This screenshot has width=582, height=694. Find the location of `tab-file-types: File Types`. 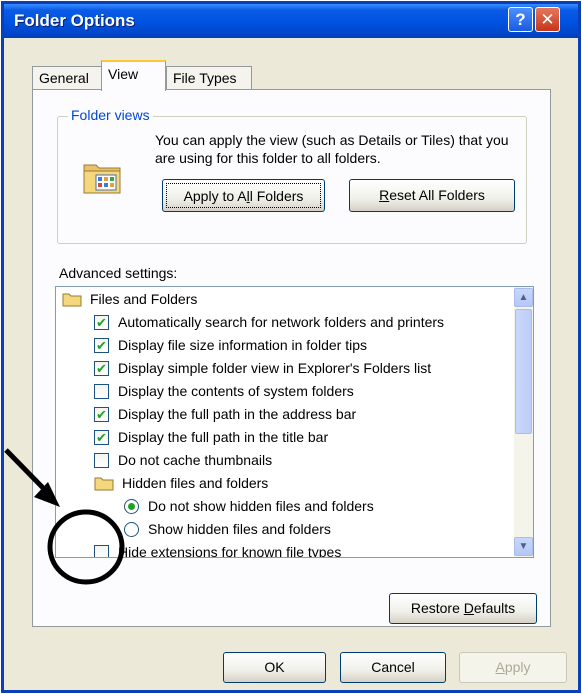

tab-file-types: File Types is located at coordinates (209, 78).